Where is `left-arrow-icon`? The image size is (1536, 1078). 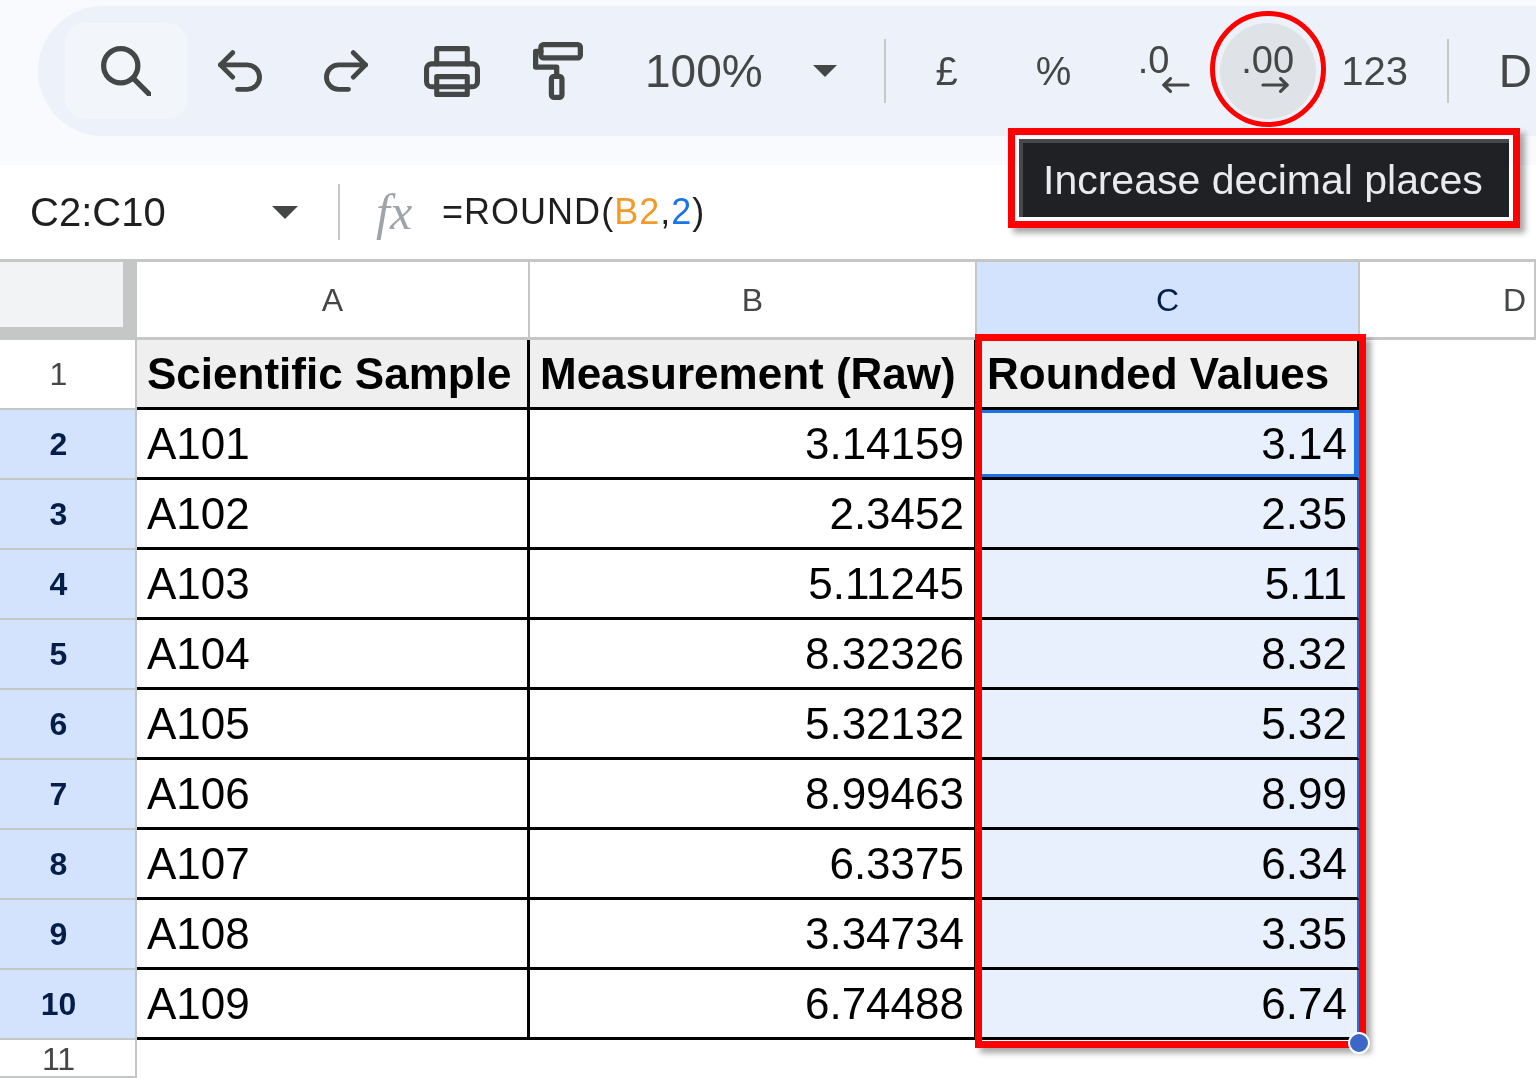 left-arrow-icon is located at coordinates (1175, 85).